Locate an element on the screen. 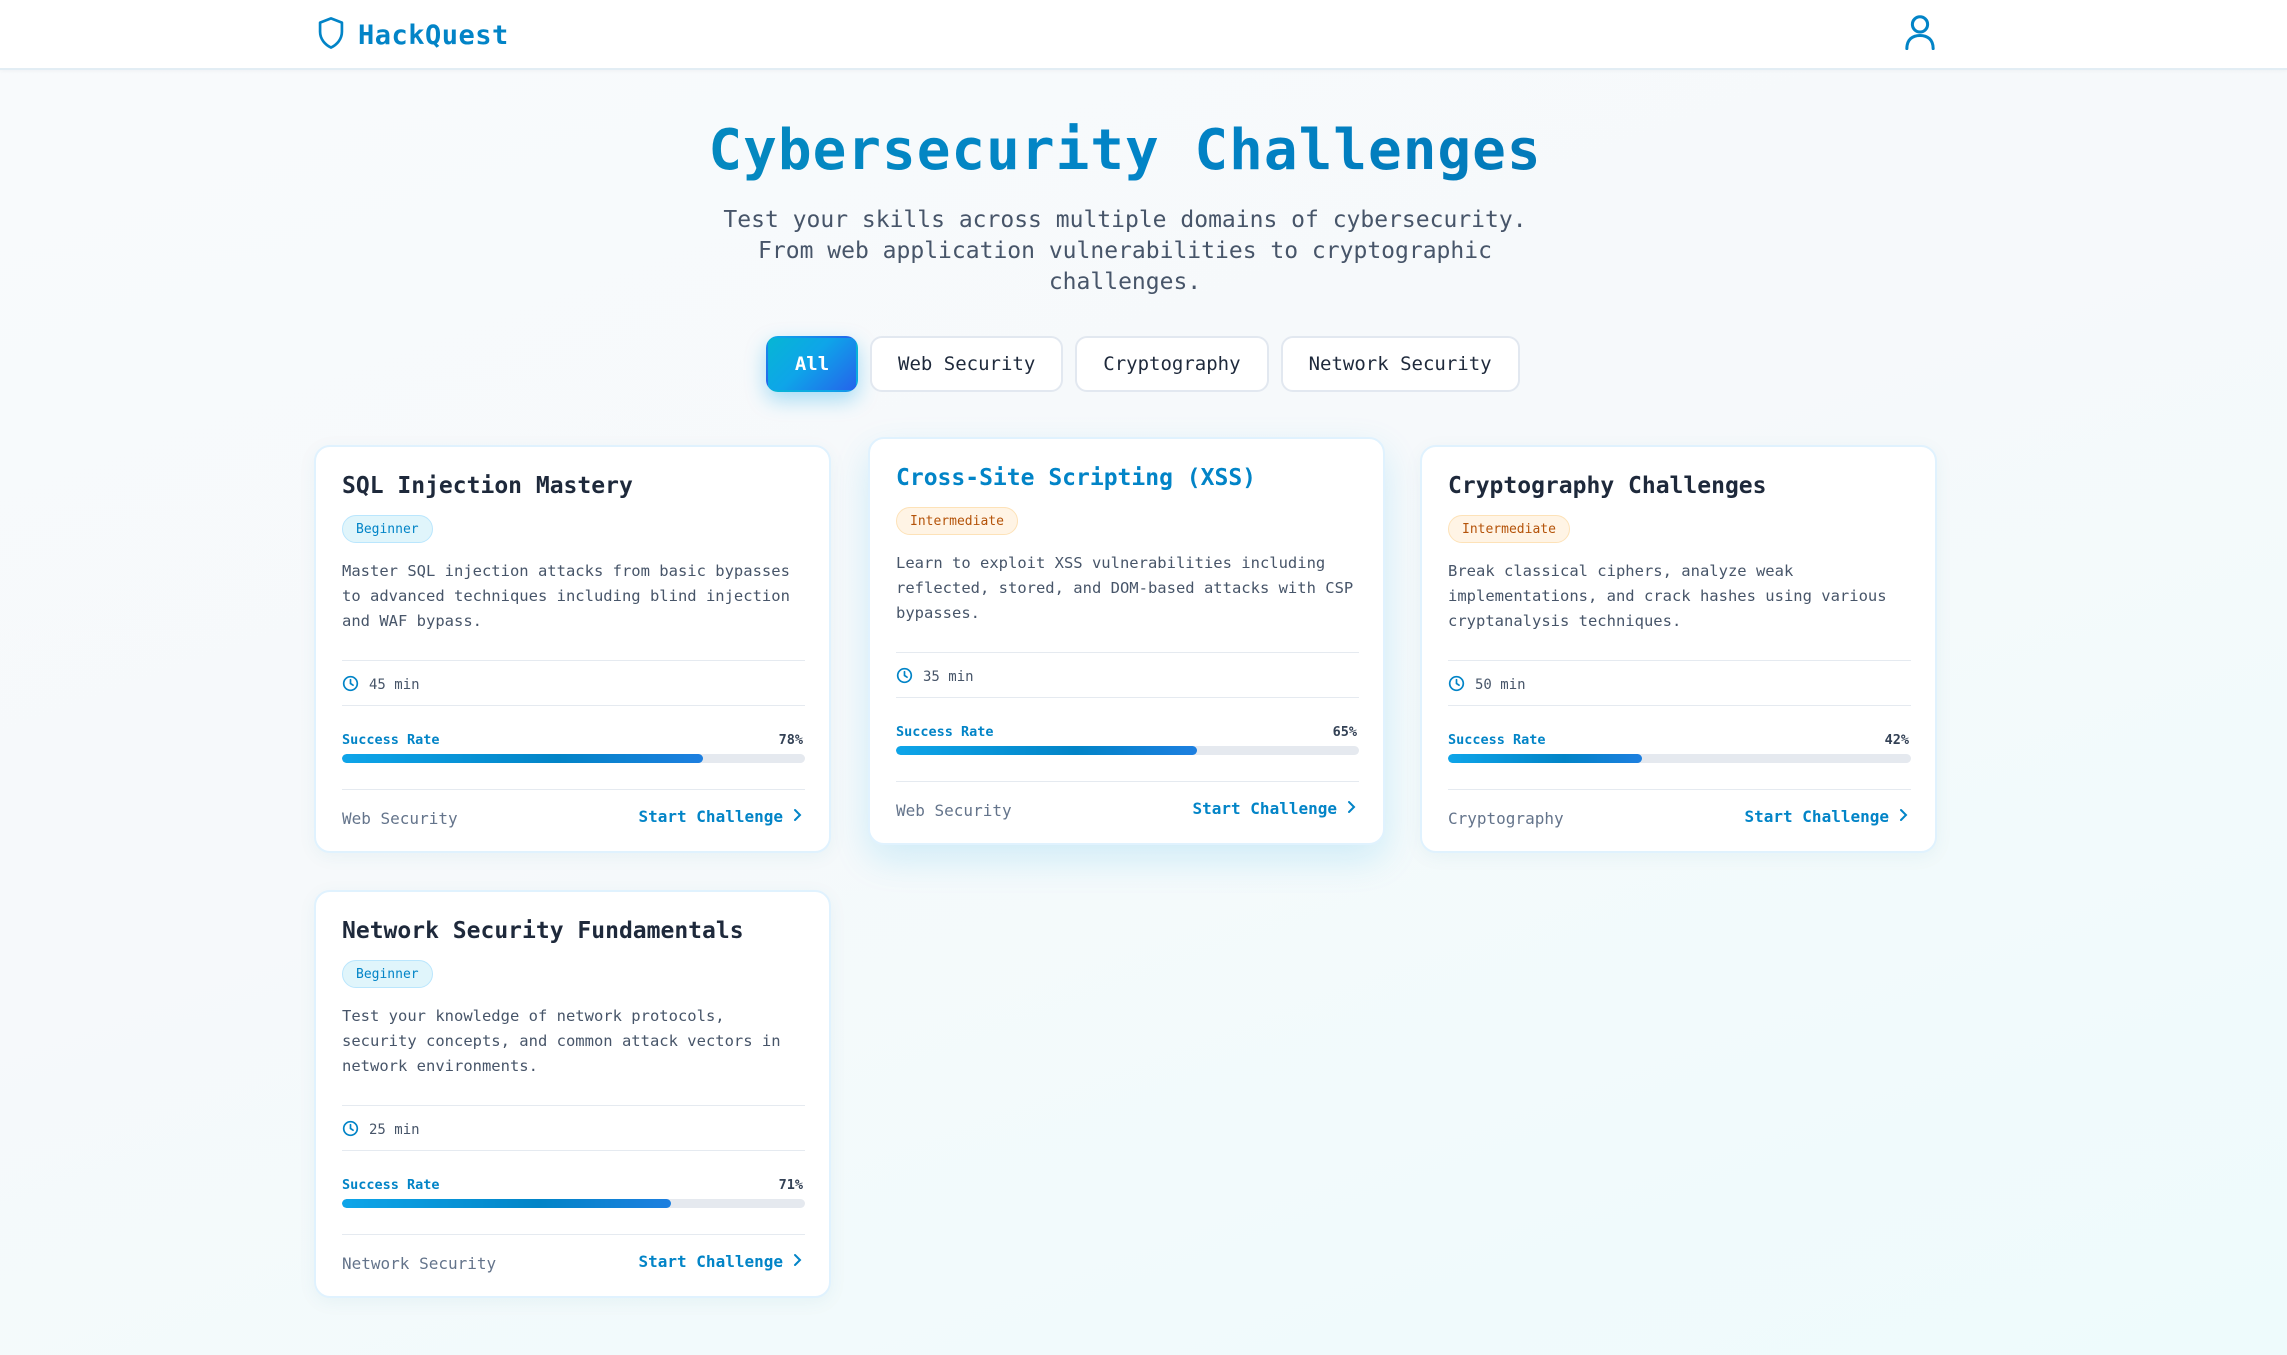 The height and width of the screenshot is (1355, 2287). duration-text: 50 min is located at coordinates (1500, 685).